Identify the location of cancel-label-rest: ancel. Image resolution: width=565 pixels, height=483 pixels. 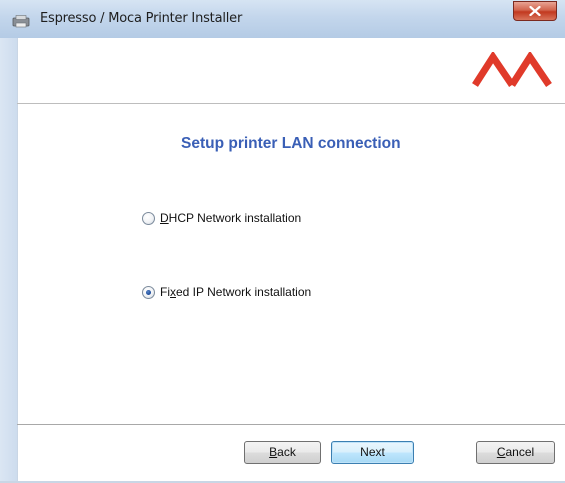
(520, 452).